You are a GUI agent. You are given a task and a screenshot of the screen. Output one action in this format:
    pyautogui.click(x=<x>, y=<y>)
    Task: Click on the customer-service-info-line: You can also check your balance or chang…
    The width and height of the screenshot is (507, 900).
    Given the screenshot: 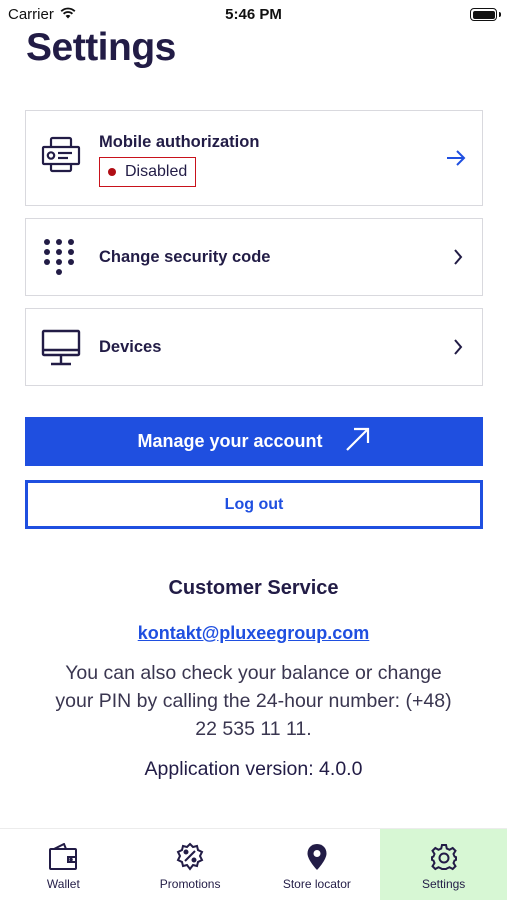 What is the action you would take?
    pyautogui.click(x=253, y=673)
    